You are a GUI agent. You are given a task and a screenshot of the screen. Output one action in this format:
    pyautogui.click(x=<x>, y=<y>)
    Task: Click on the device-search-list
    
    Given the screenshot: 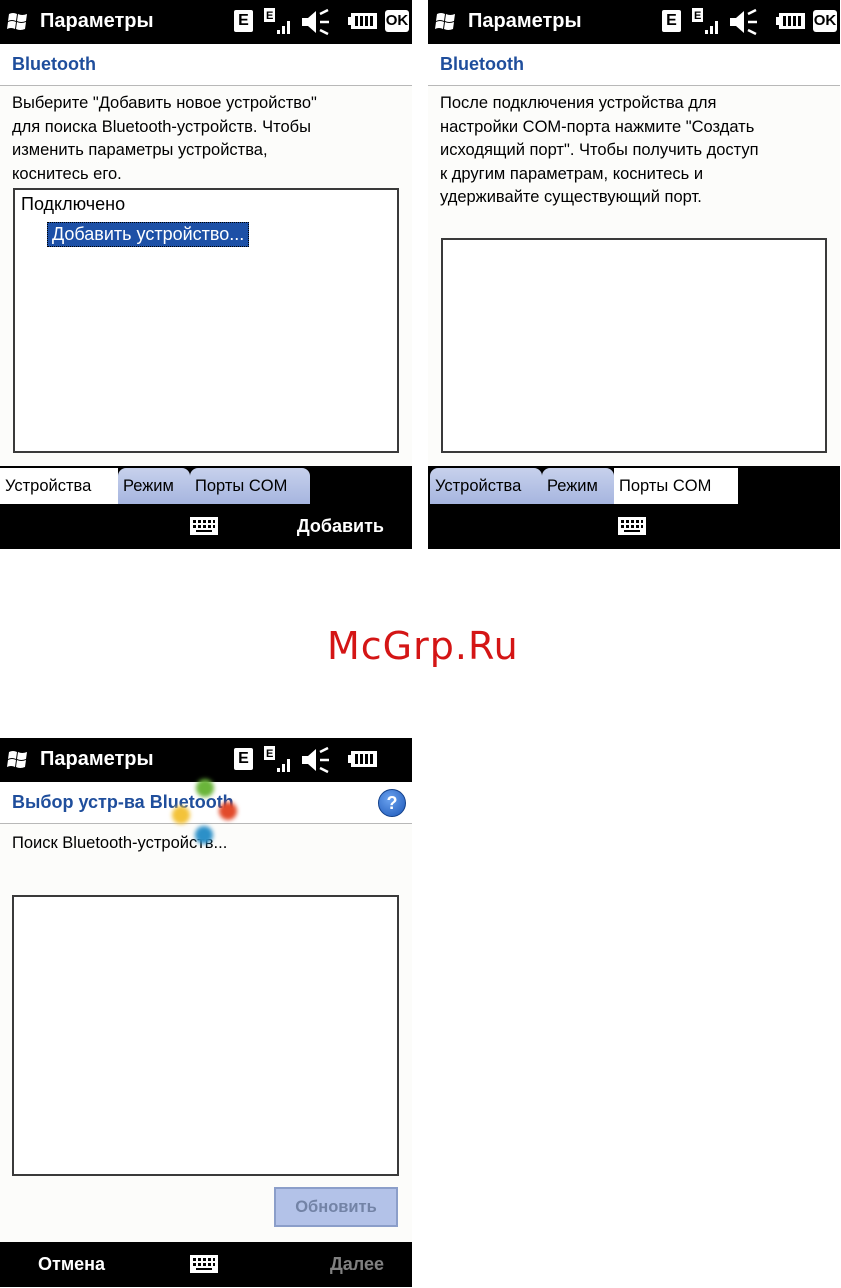 What is the action you would take?
    pyautogui.click(x=205, y=1035)
    